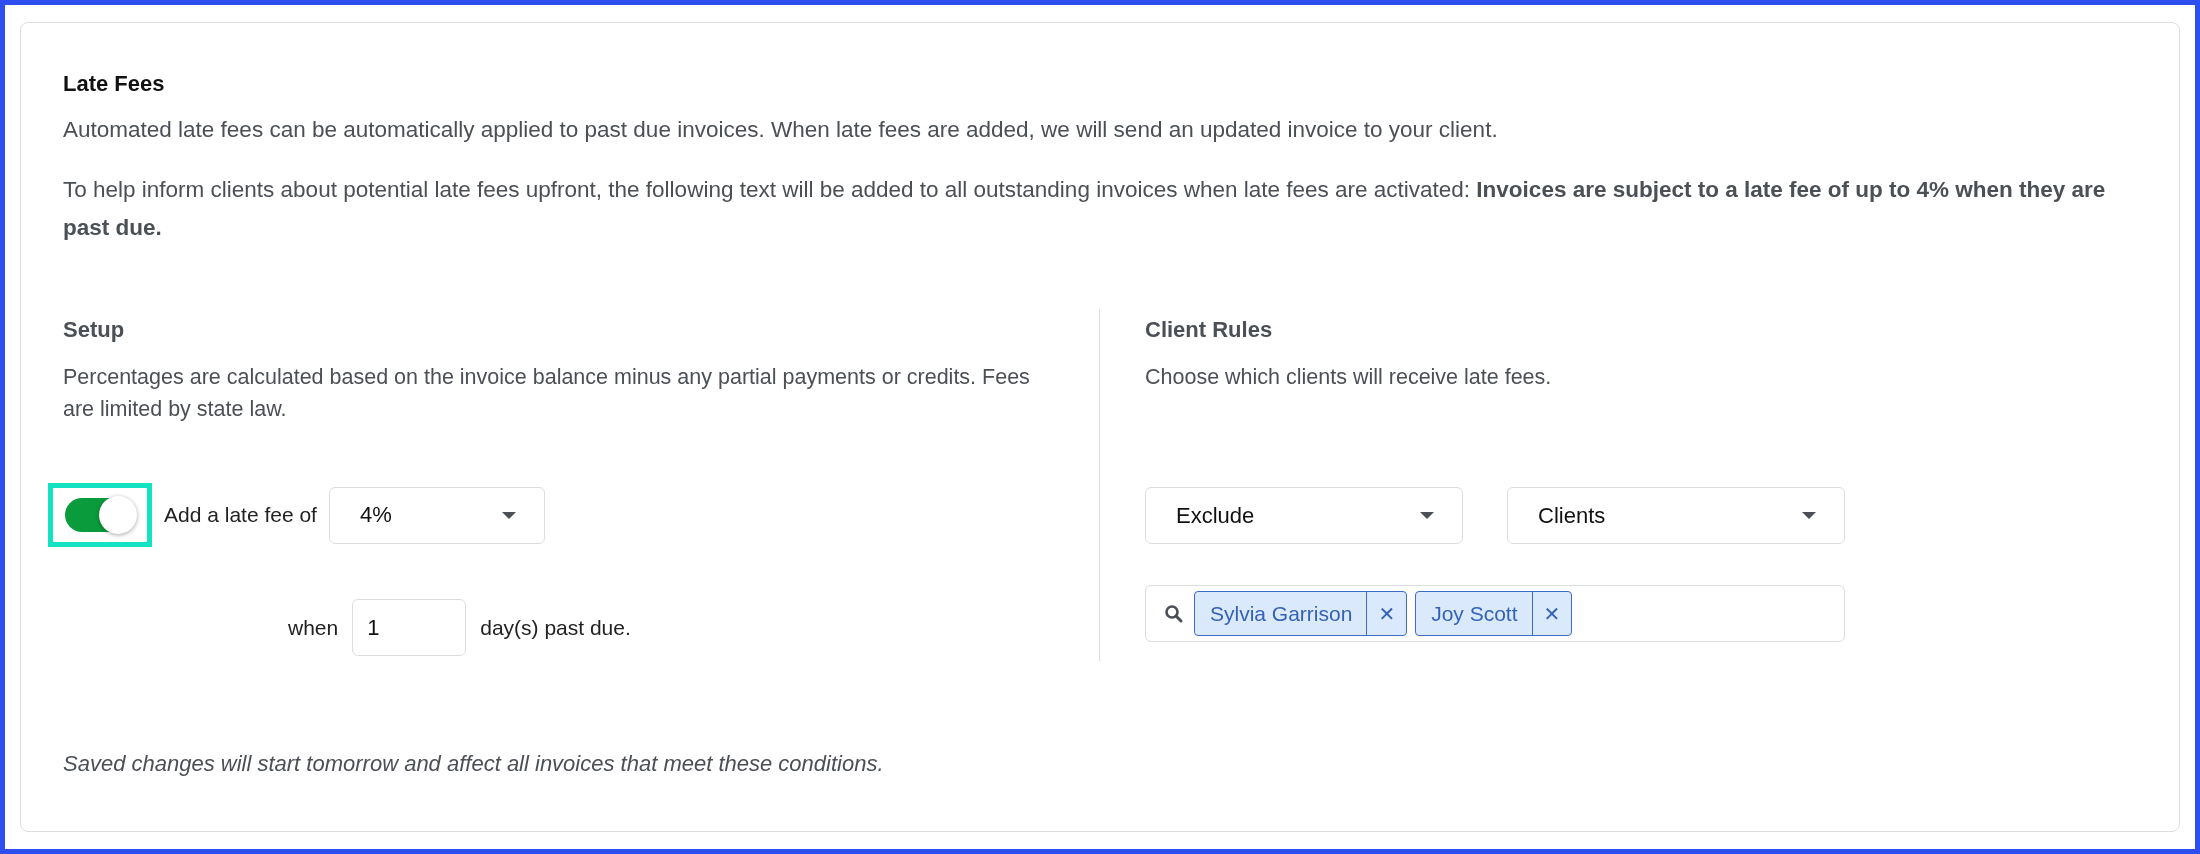 Image resolution: width=2200 pixels, height=854 pixels. I want to click on paragraph: To help inform clients about potential late fees upfront, the following text will be added to all outstanding invoices when late fees are activated: Invoices are subject to a late fee of up to 4% when they are past due., so click(1085, 209).